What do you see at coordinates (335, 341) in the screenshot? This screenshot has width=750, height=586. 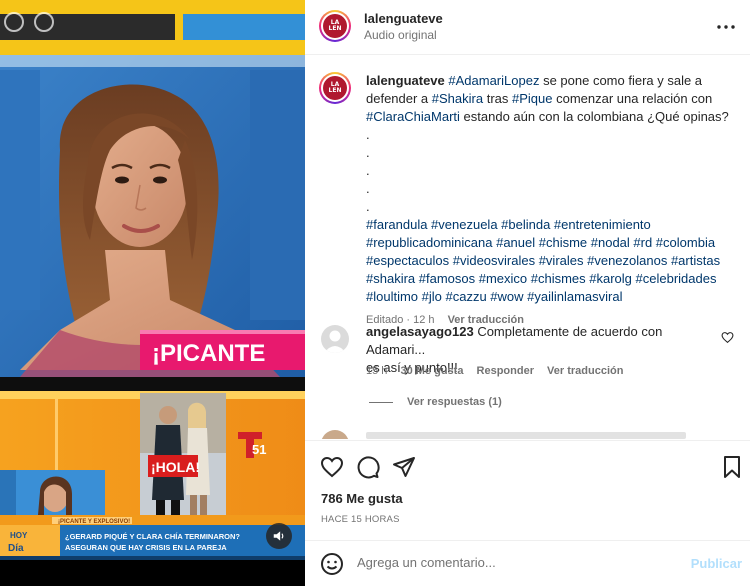 I see `default-avatar-icon` at bounding box center [335, 341].